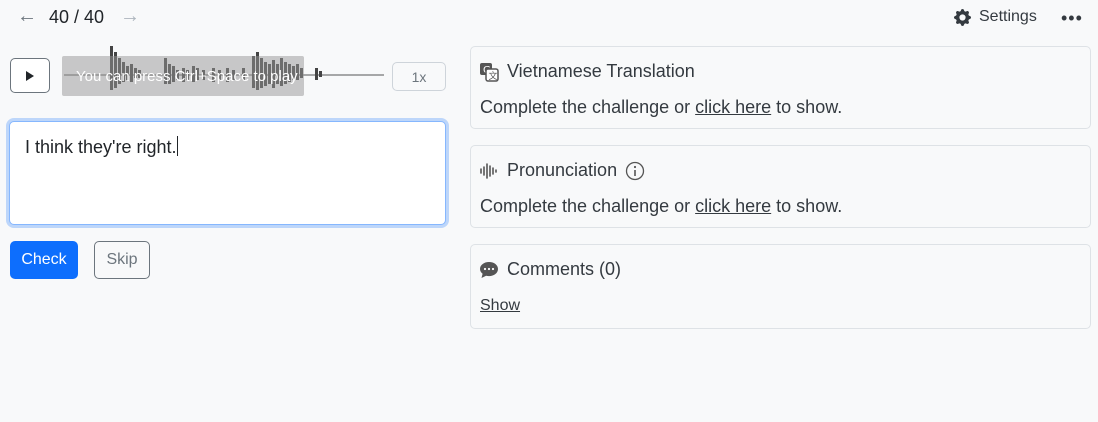  Describe the element at coordinates (733, 107) in the screenshot. I see `translation-click-here-link: click here` at that location.